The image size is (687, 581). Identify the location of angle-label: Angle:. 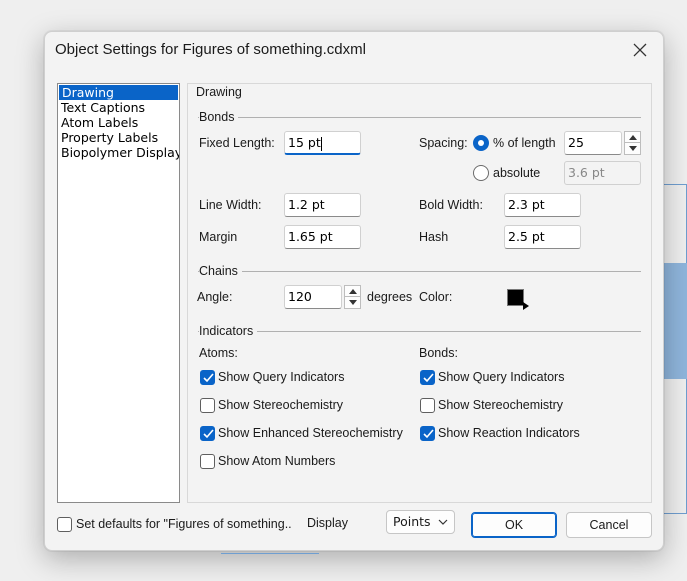
(215, 297).